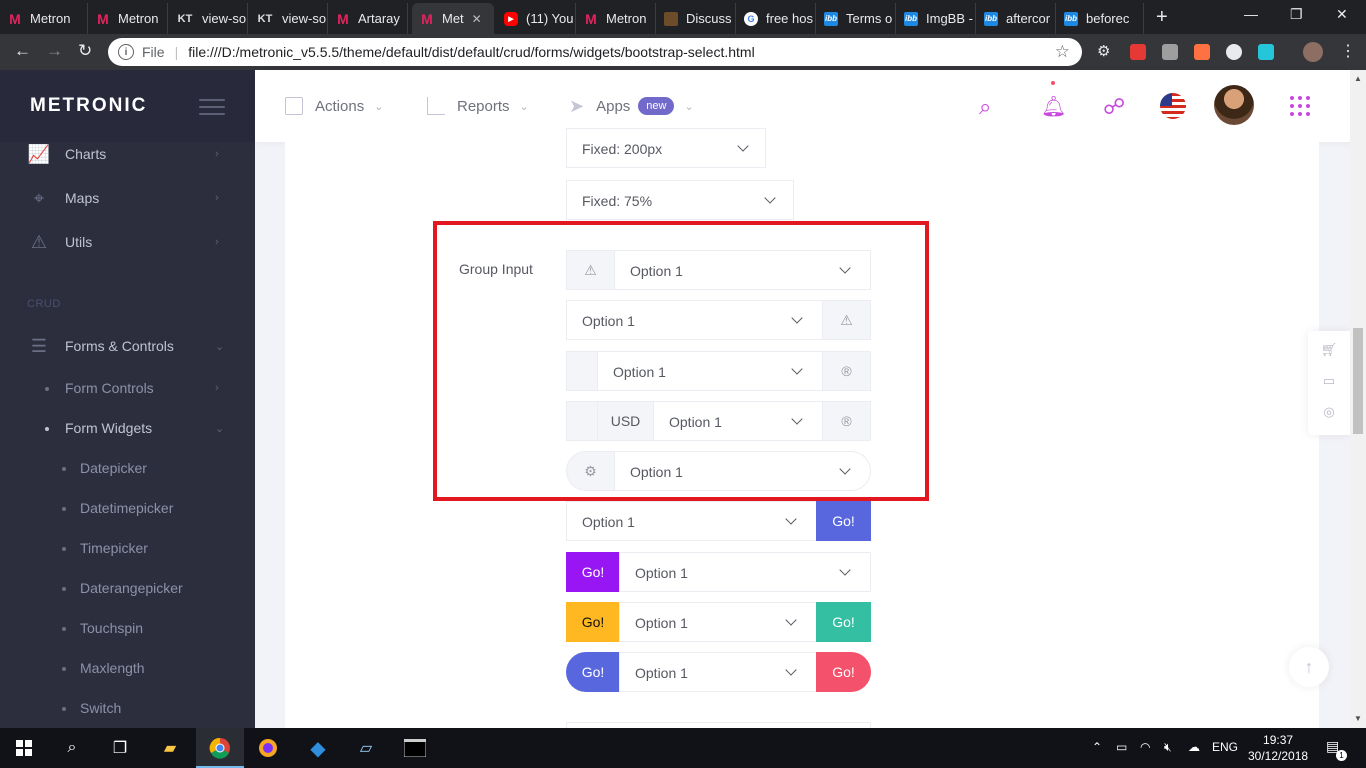 The image size is (1366, 768). Describe the element at coordinates (843, 622) in the screenshot. I see `go-button-green: Go!` at that location.